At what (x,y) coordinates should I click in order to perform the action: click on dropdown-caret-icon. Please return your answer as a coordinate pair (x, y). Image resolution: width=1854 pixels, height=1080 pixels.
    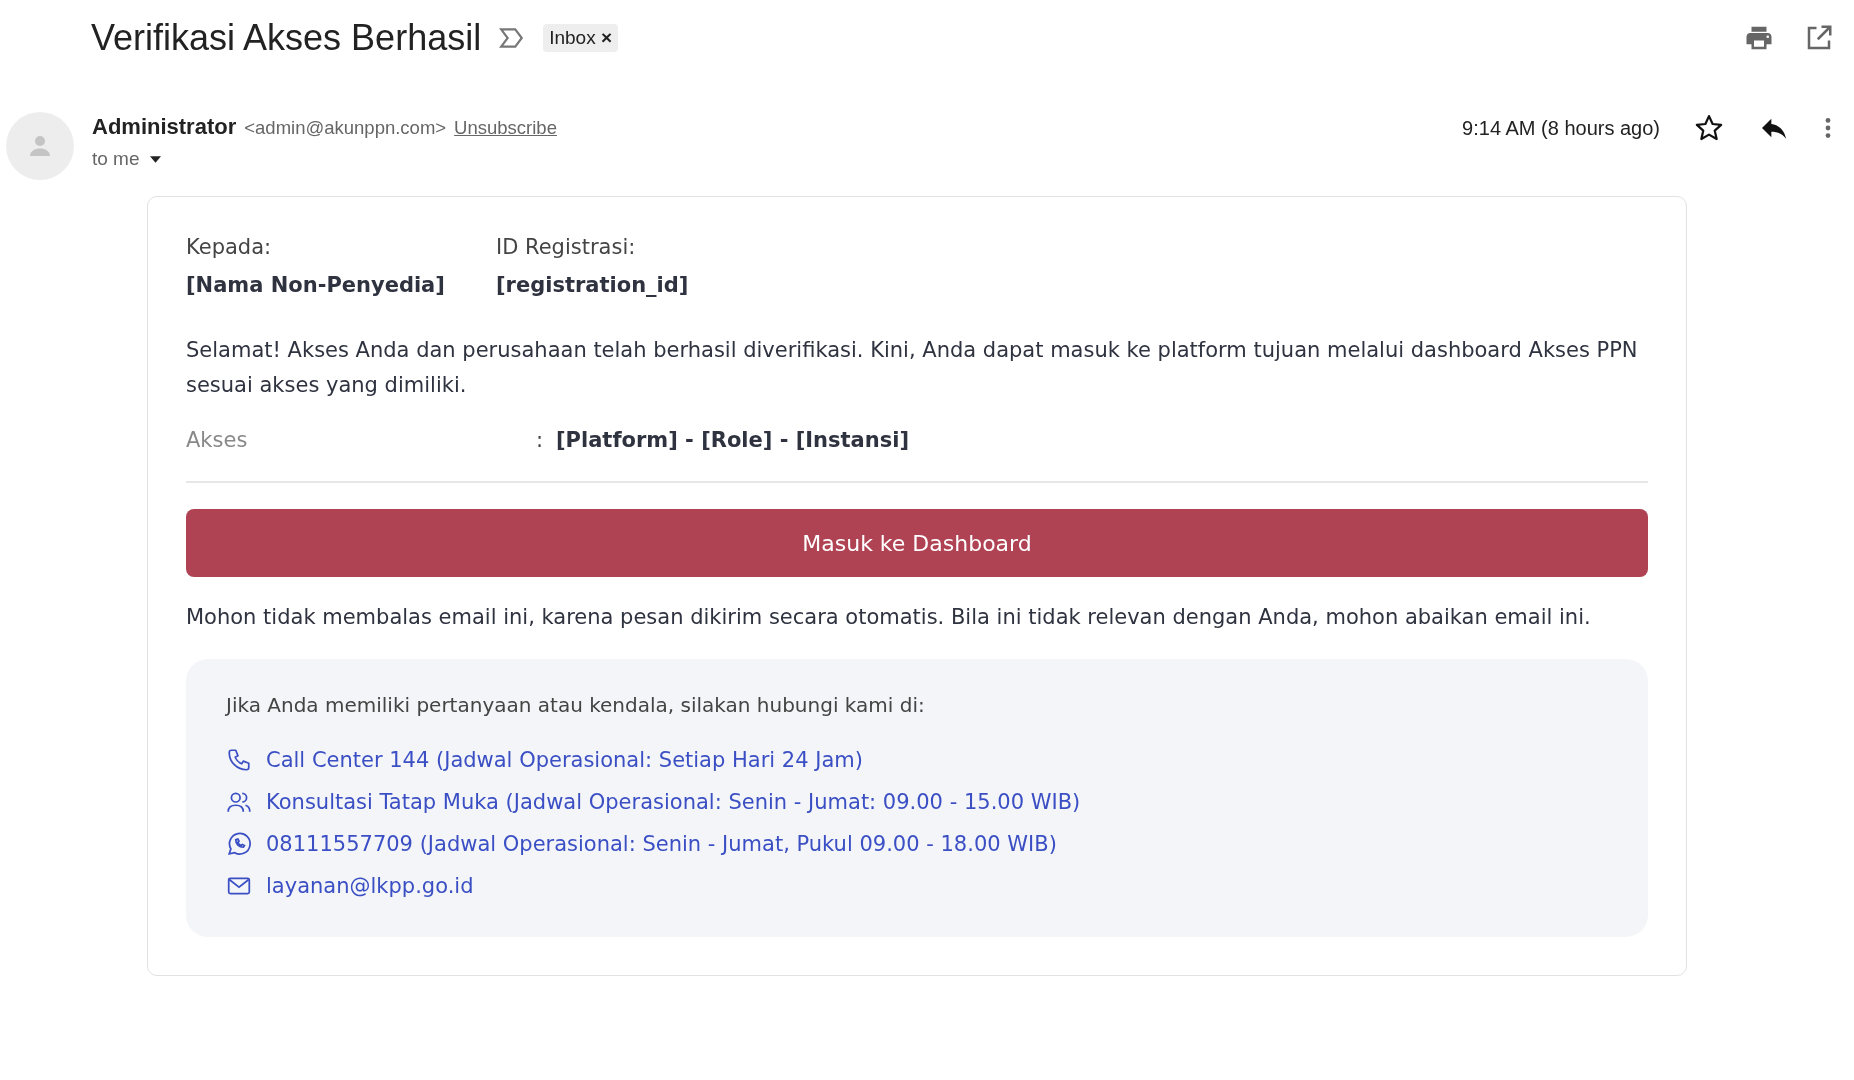
    Looking at the image, I should click on (155, 159).